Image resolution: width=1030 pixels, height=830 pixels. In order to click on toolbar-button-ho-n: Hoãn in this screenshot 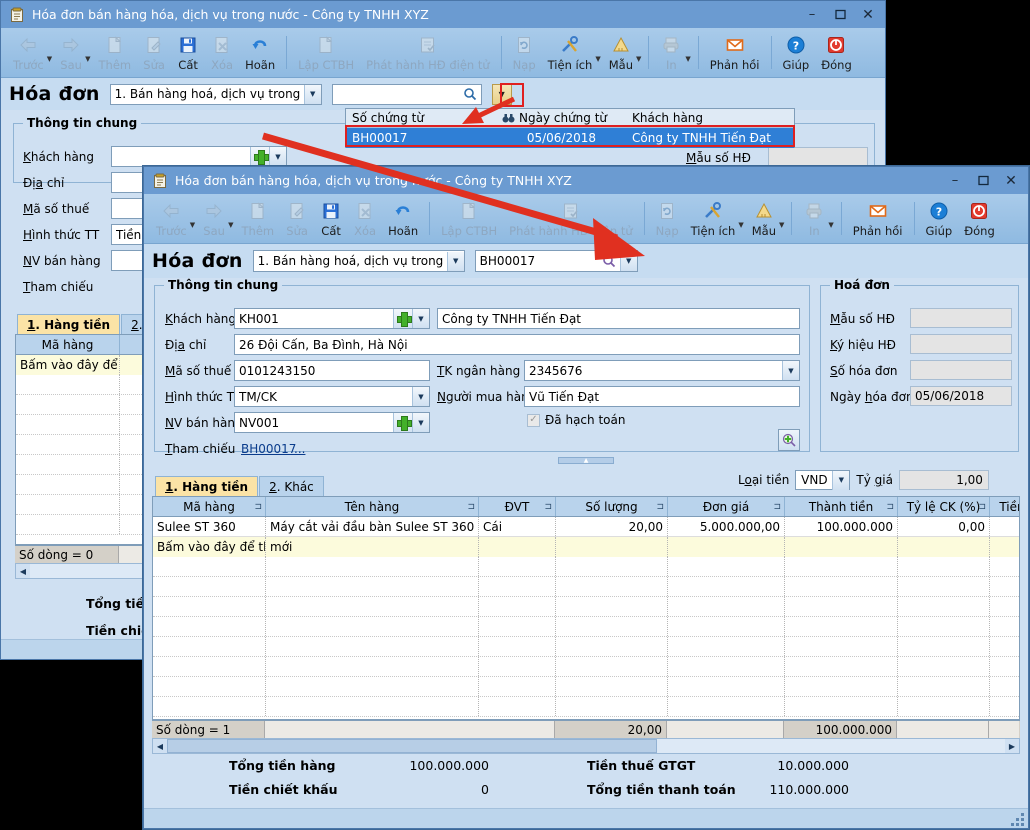, I will do `click(403, 219)`.